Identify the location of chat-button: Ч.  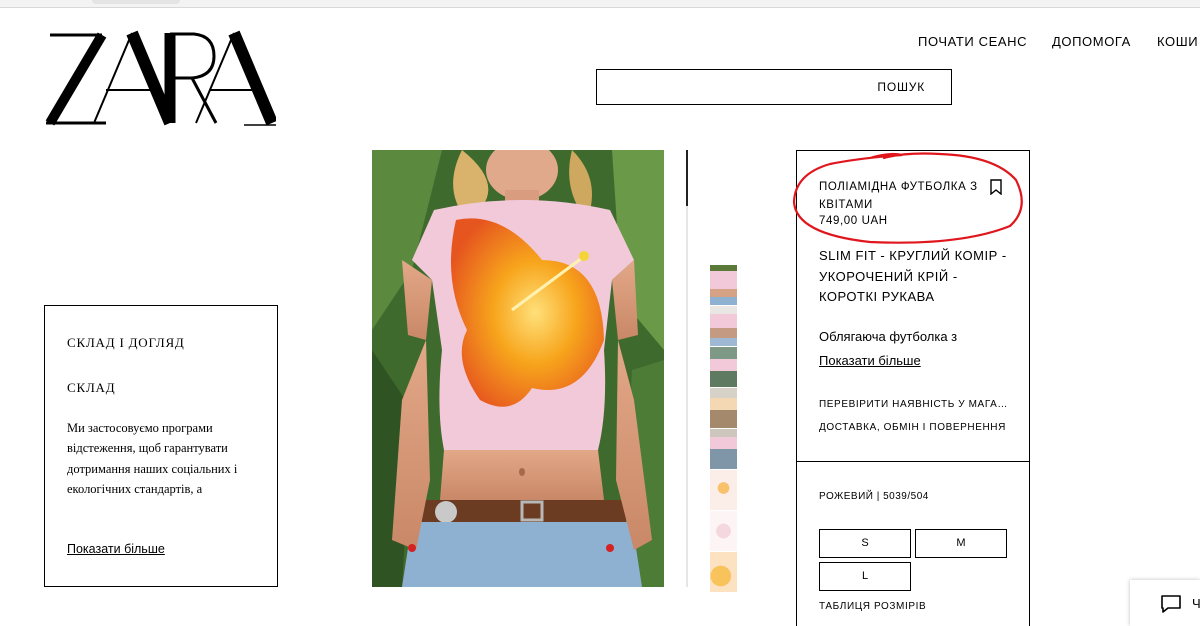
(1165, 603).